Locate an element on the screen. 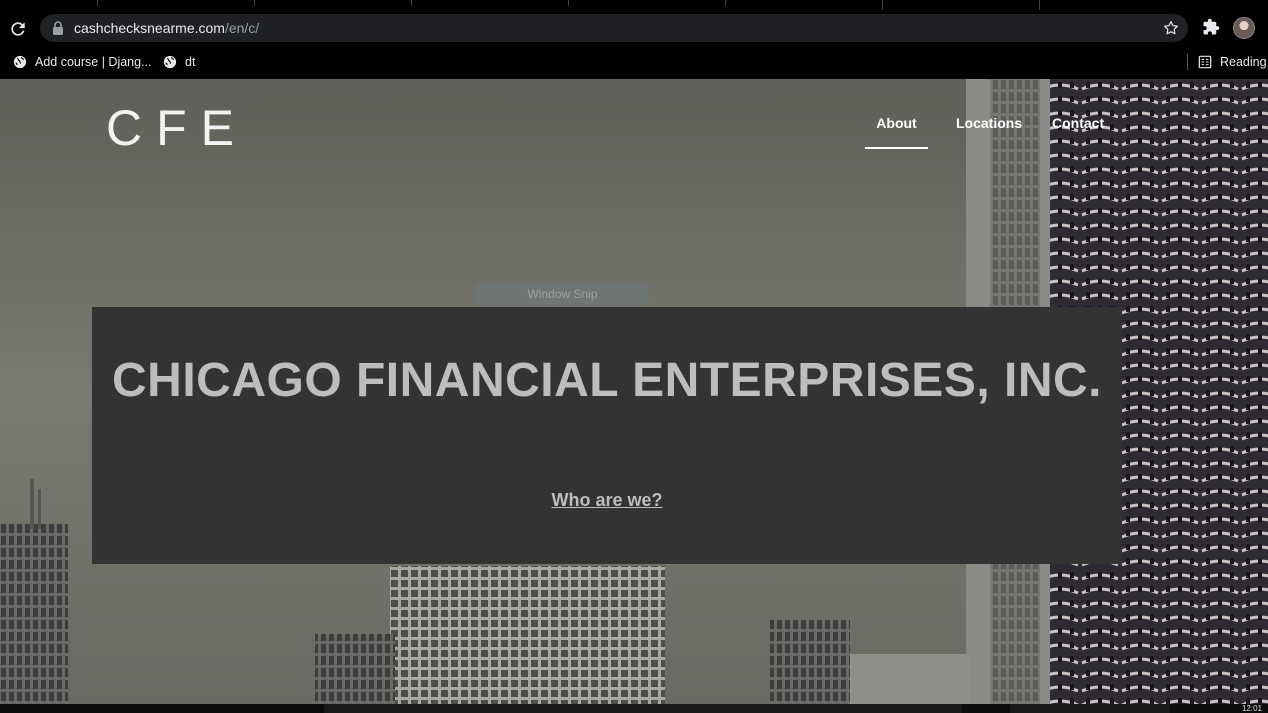  bookmarks-divider is located at coordinates (1187, 62).